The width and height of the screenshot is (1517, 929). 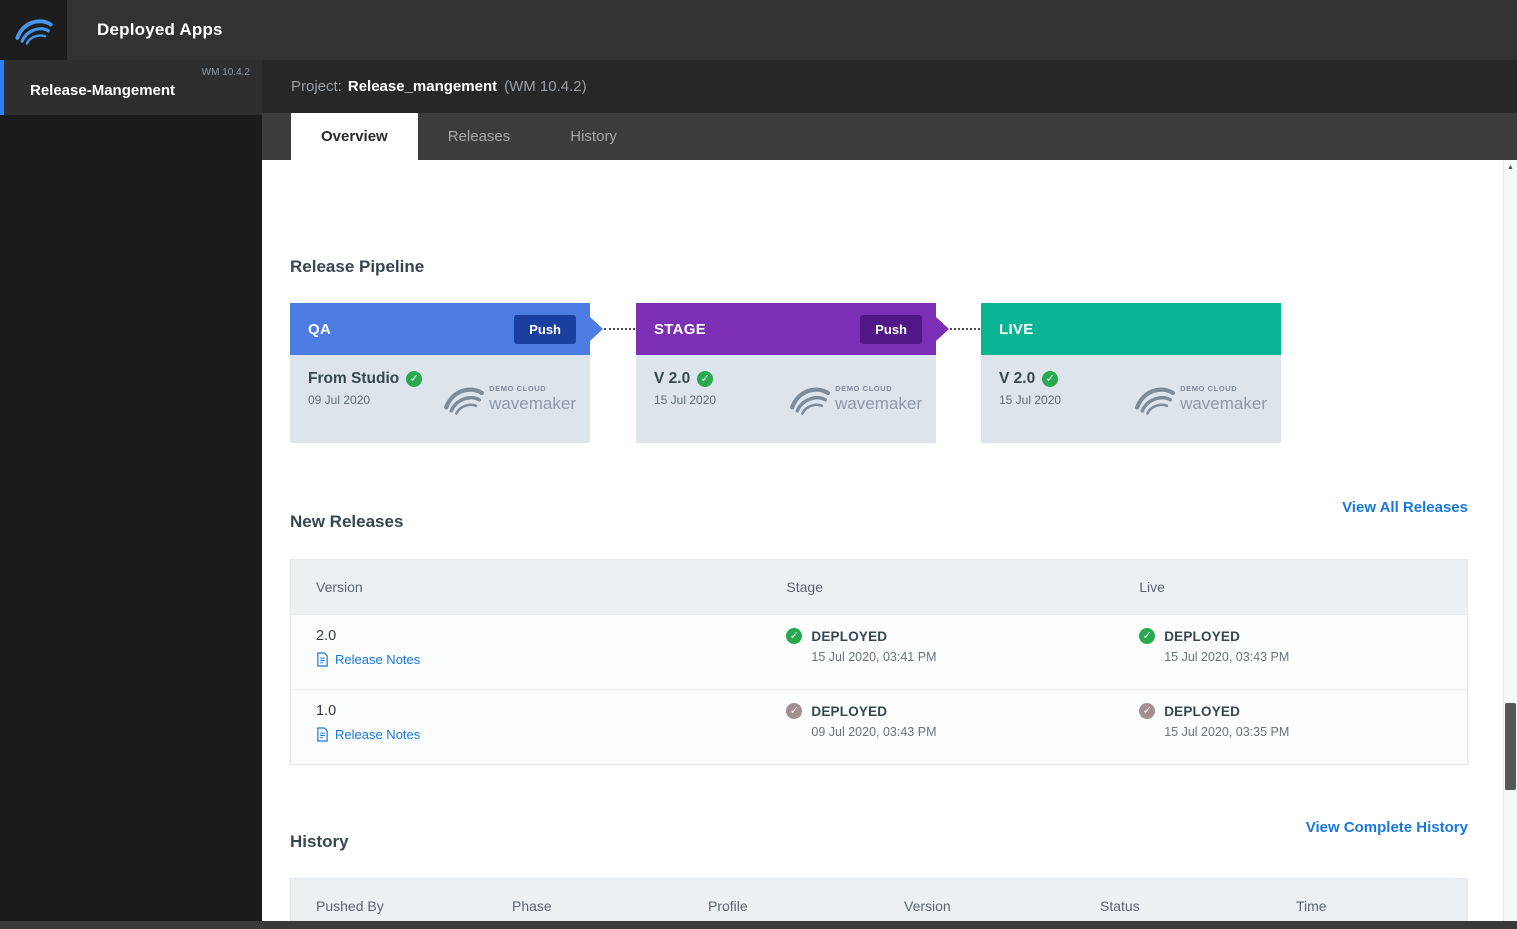 I want to click on project-name: Release_mangement, so click(x=422, y=86).